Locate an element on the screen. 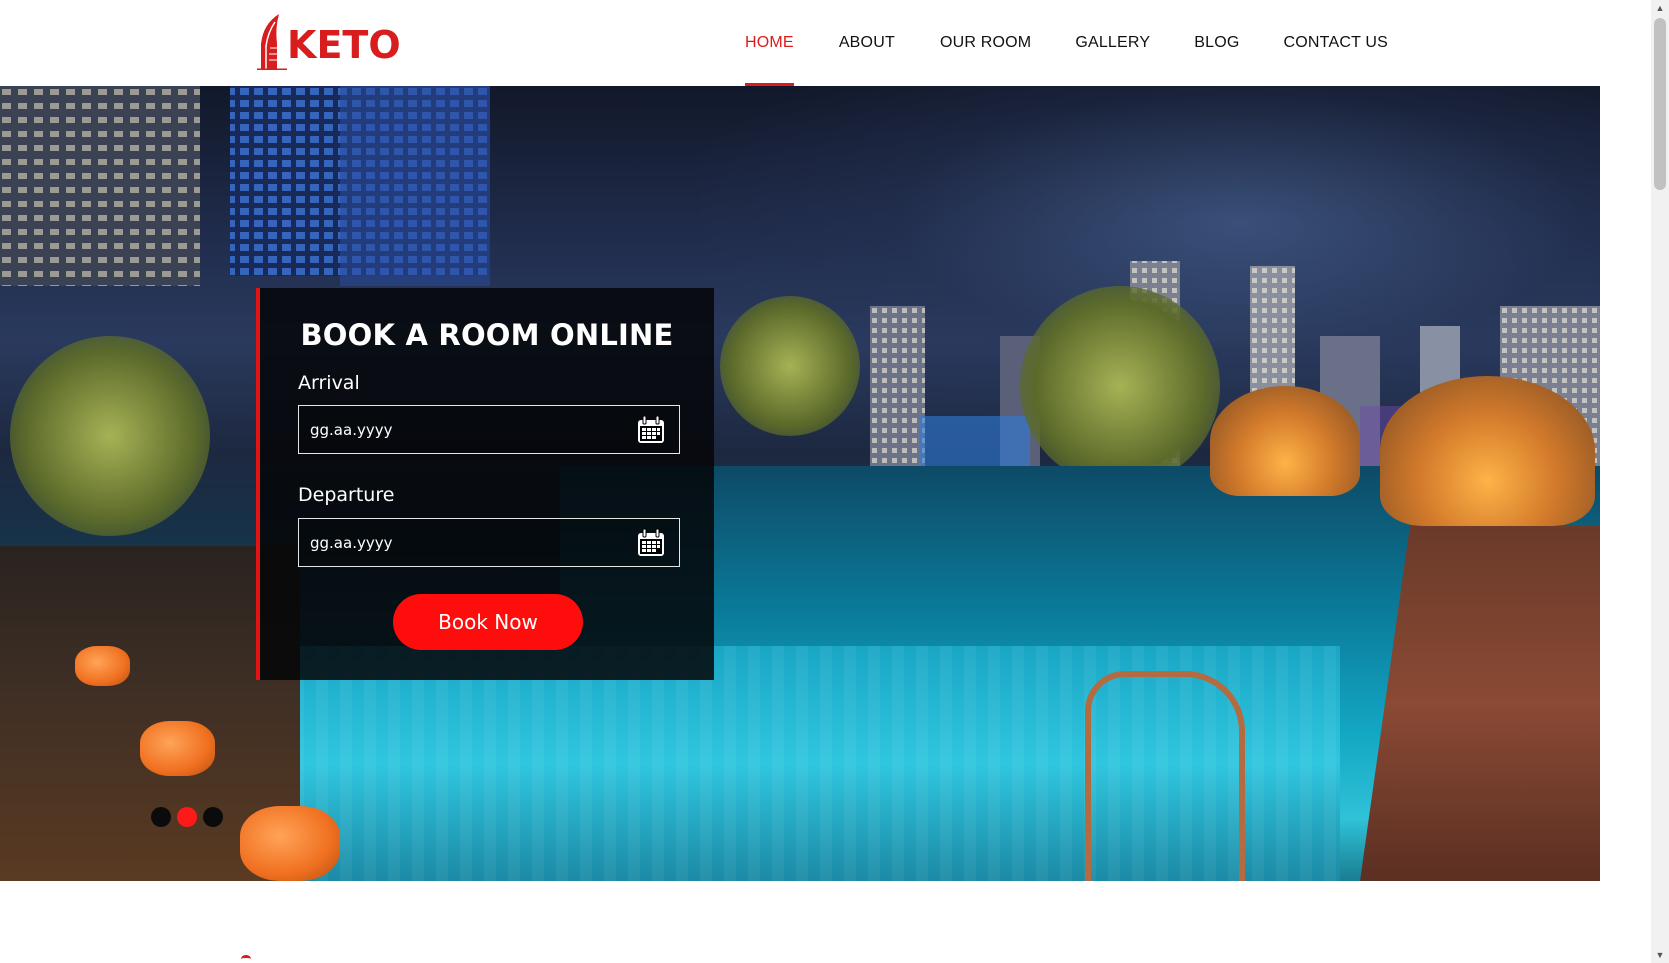  section-logo-mark is located at coordinates (246, 959).